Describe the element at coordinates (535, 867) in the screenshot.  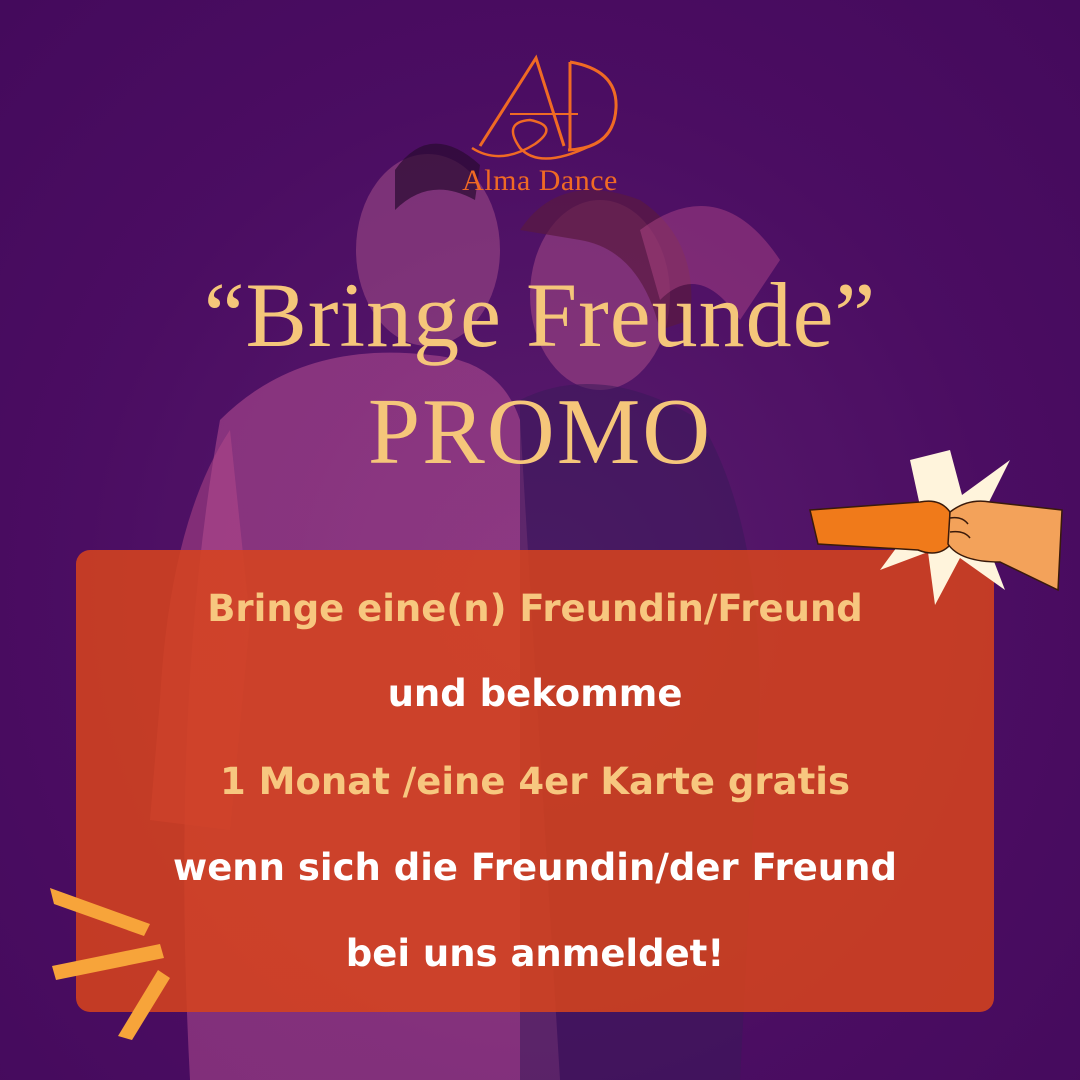
I see `offer-line-4: wenn sich die Freundin/der Freund` at that location.